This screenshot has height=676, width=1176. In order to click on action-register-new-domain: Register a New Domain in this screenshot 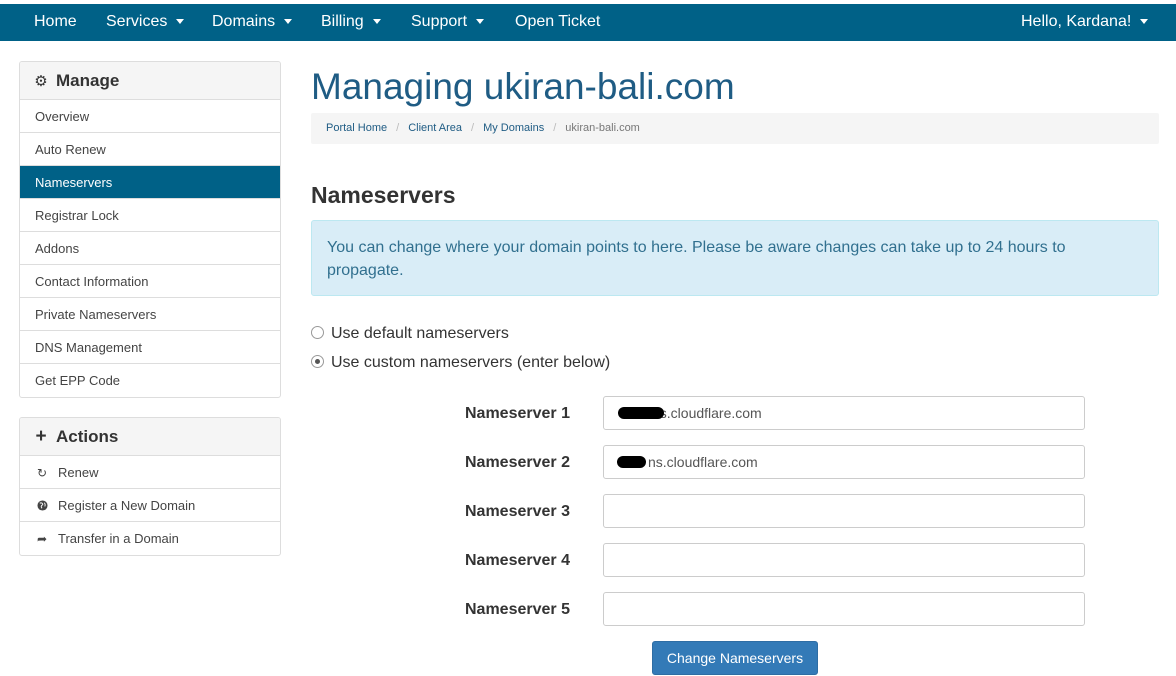, I will do `click(150, 505)`.